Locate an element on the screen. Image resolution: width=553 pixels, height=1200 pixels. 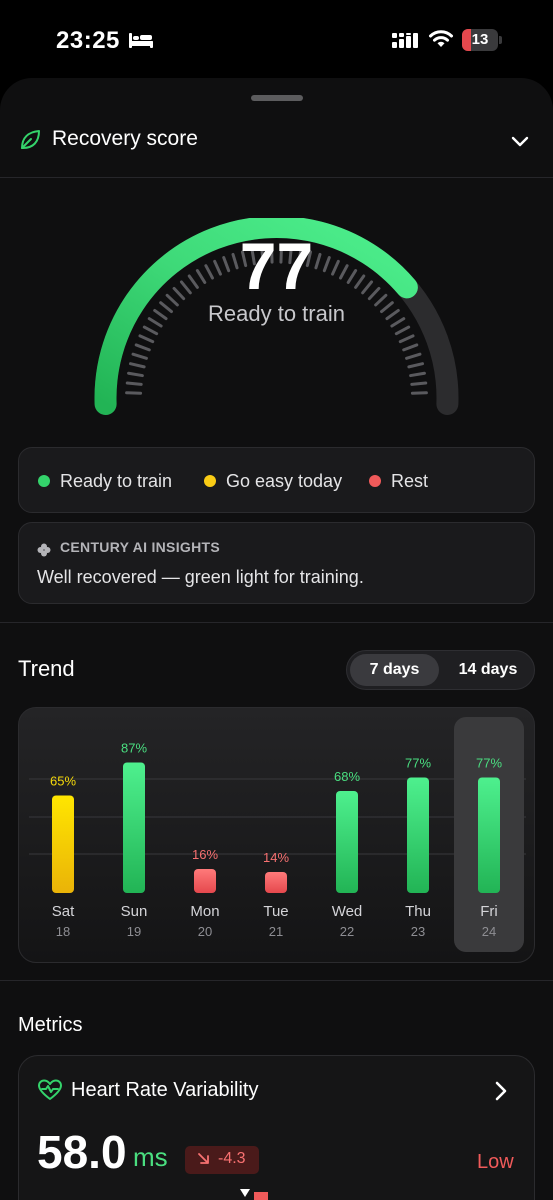
toggle-14-days: 14 days is located at coordinates (488, 670).